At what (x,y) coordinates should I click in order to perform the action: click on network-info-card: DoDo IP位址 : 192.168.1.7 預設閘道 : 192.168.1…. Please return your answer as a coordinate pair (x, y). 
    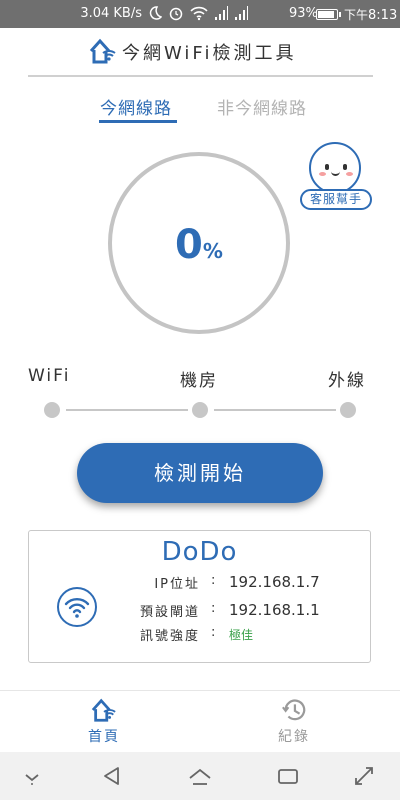
    Looking at the image, I should click on (199, 596).